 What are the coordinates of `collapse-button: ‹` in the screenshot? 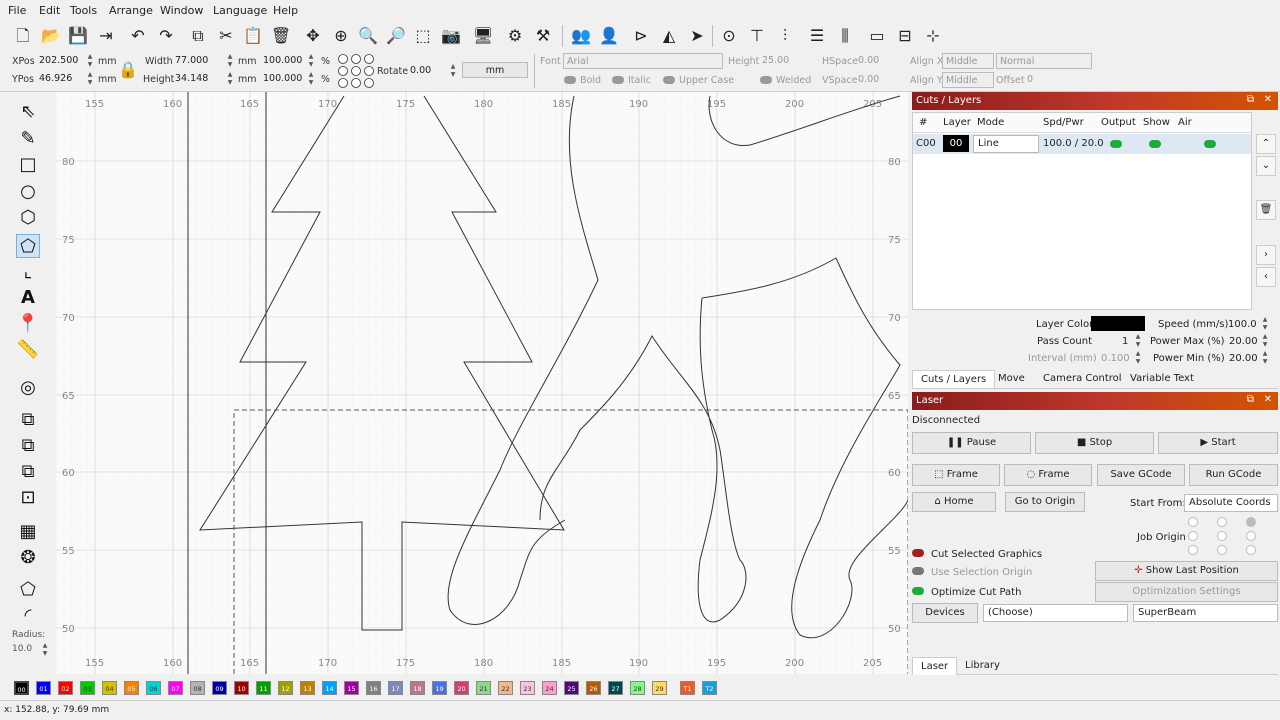 It's located at (1266, 277).